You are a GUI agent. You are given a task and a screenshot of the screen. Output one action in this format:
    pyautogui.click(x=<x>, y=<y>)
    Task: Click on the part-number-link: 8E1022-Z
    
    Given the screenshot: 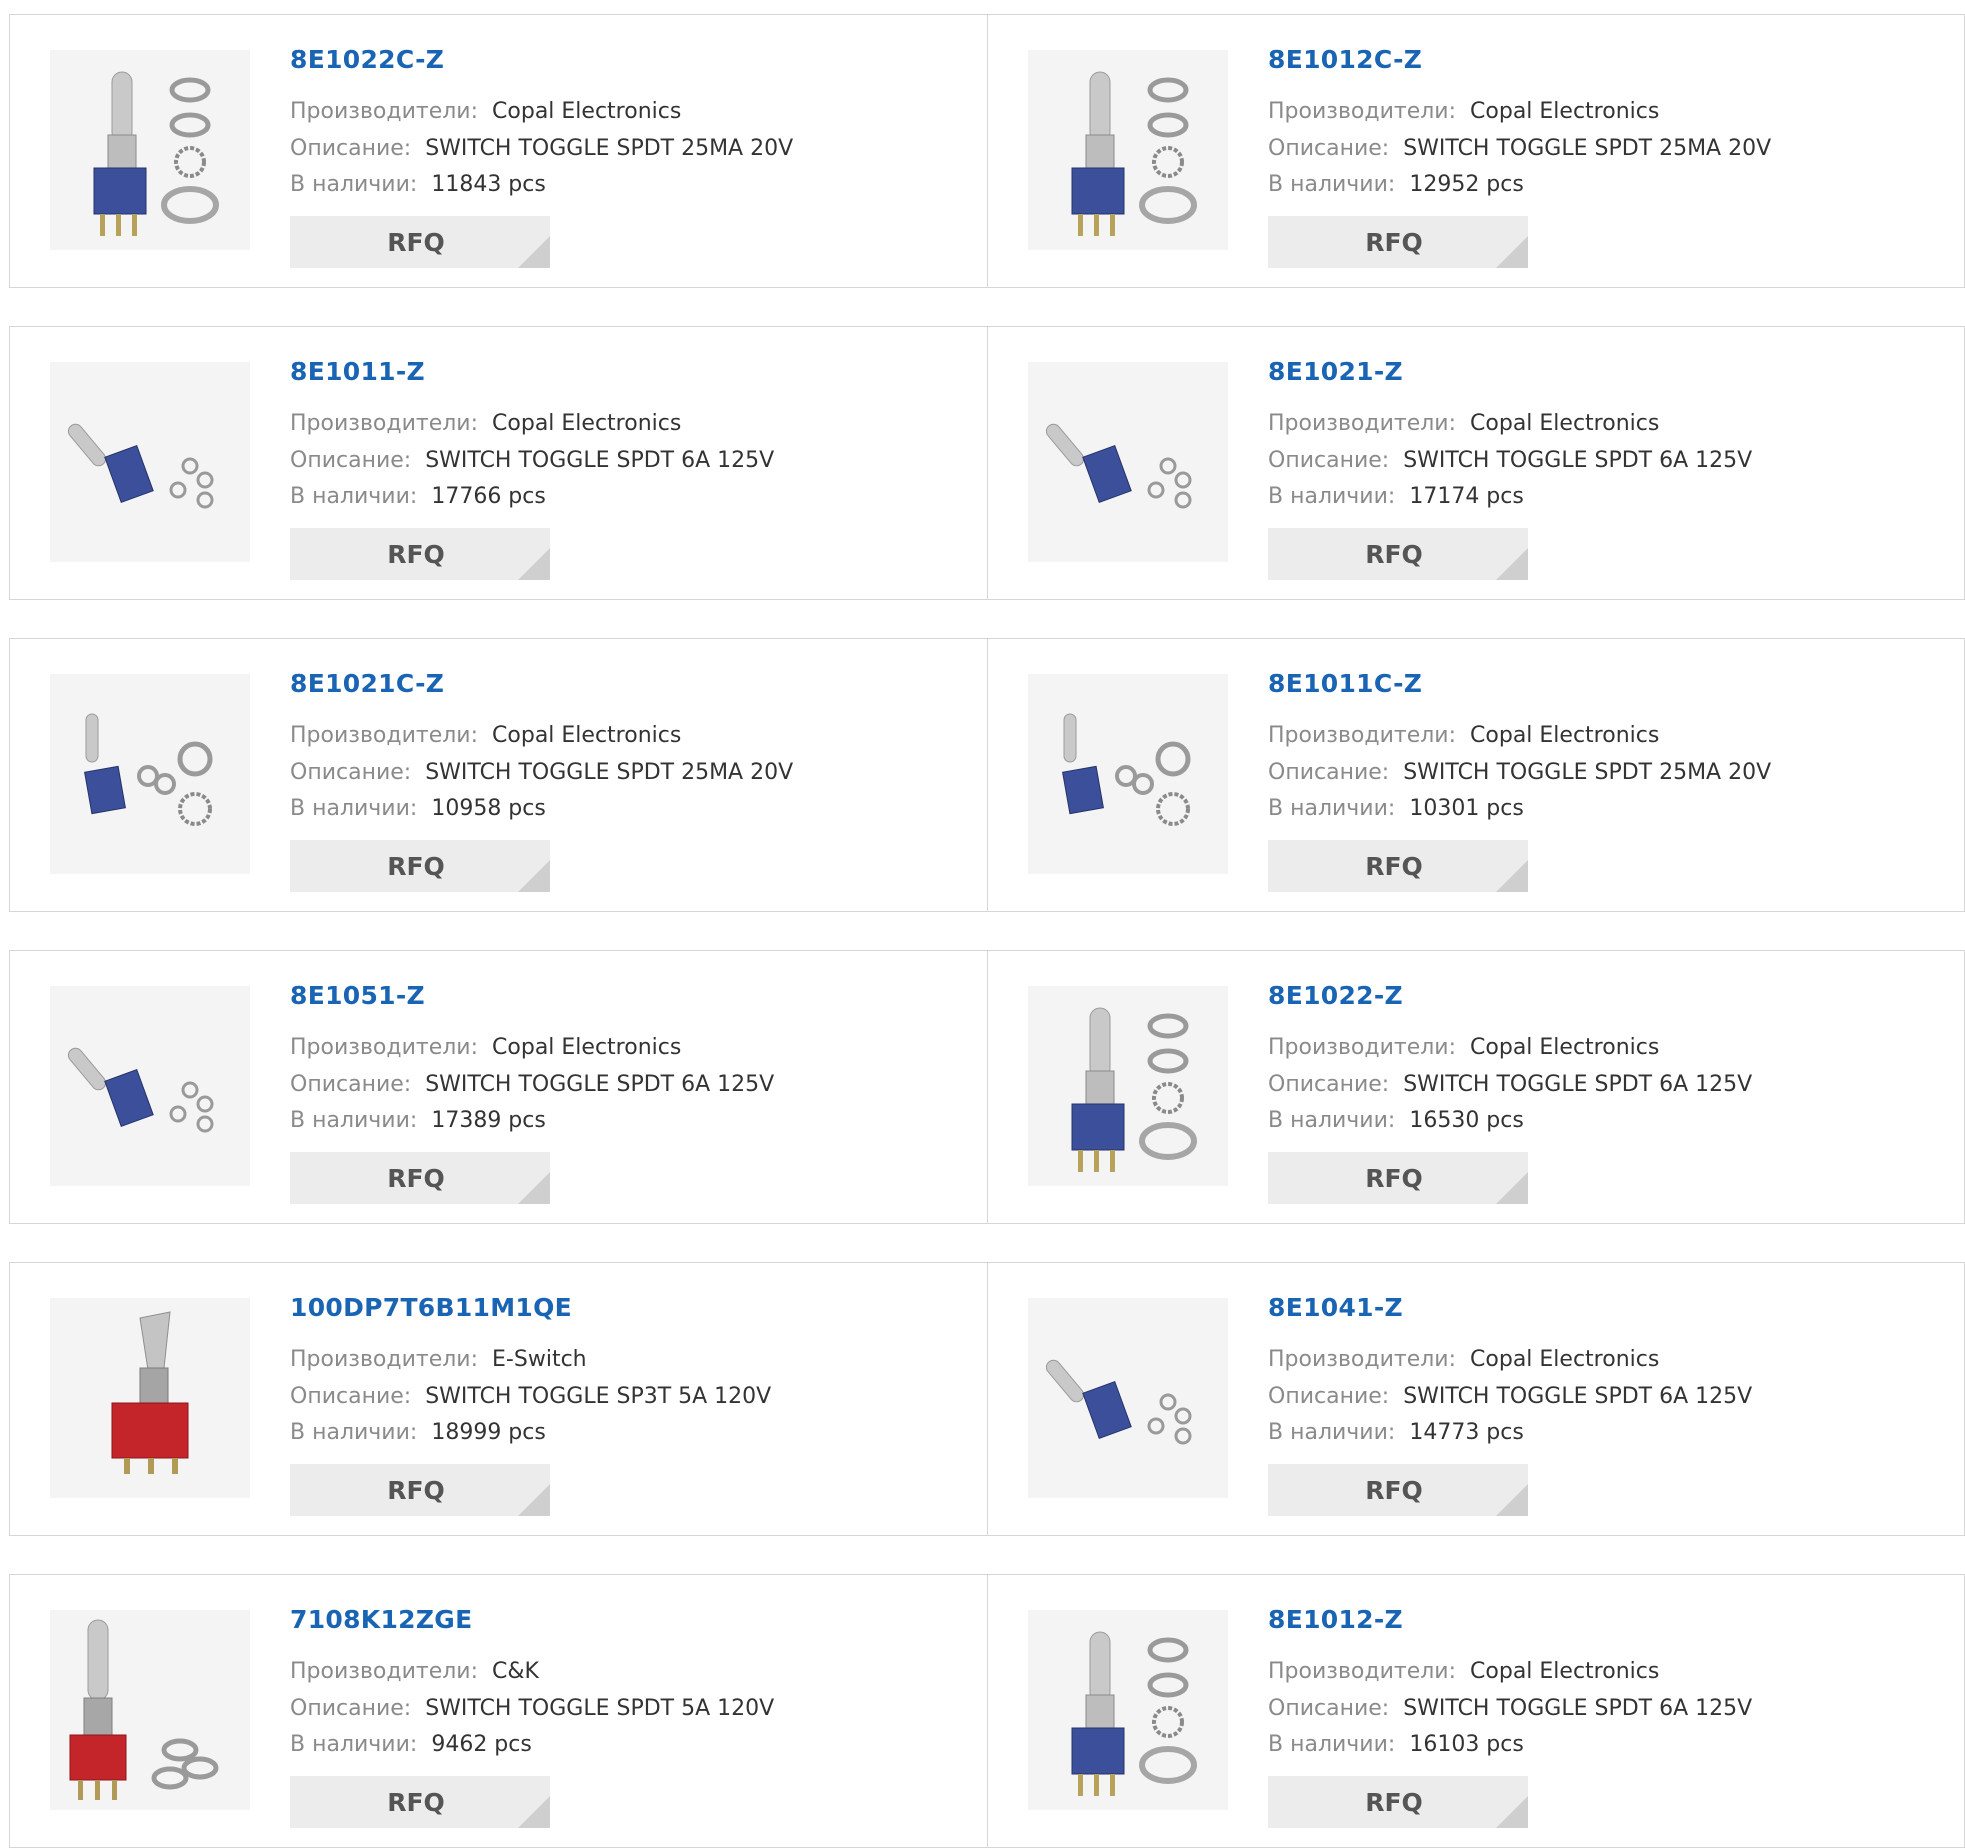 What is the action you would take?
    pyautogui.click(x=1335, y=995)
    